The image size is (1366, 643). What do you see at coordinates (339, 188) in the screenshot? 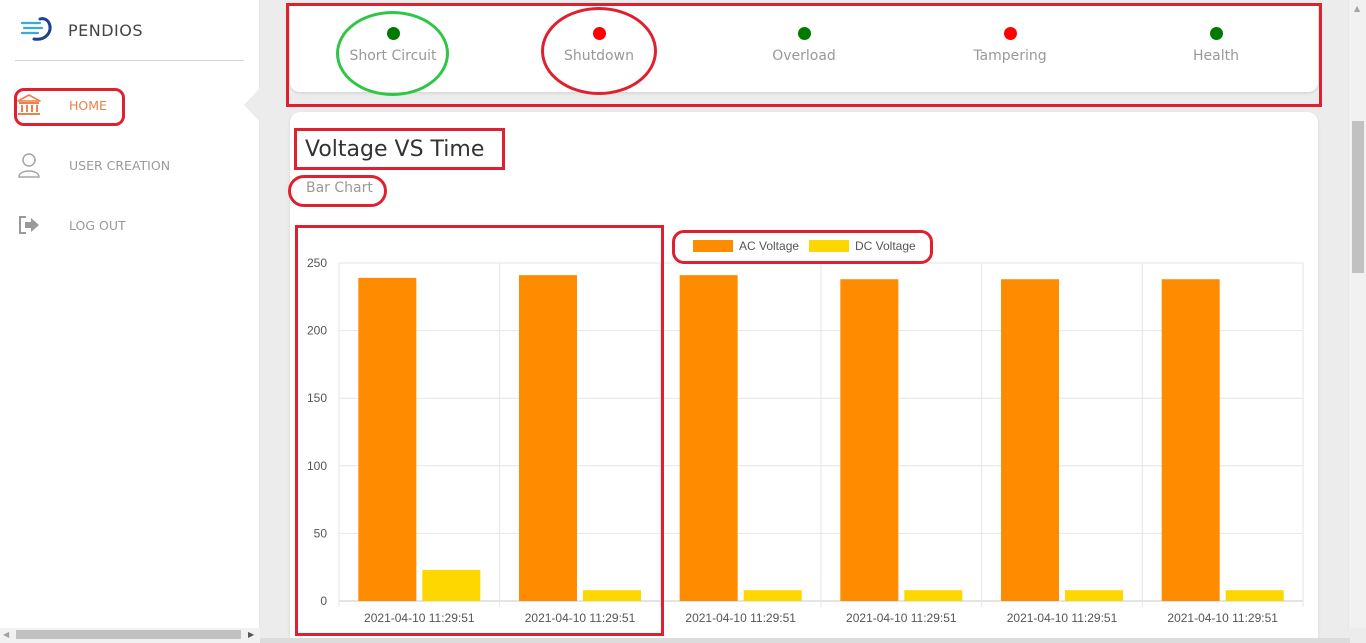
I see `chart-subtitle: Bar Chart` at bounding box center [339, 188].